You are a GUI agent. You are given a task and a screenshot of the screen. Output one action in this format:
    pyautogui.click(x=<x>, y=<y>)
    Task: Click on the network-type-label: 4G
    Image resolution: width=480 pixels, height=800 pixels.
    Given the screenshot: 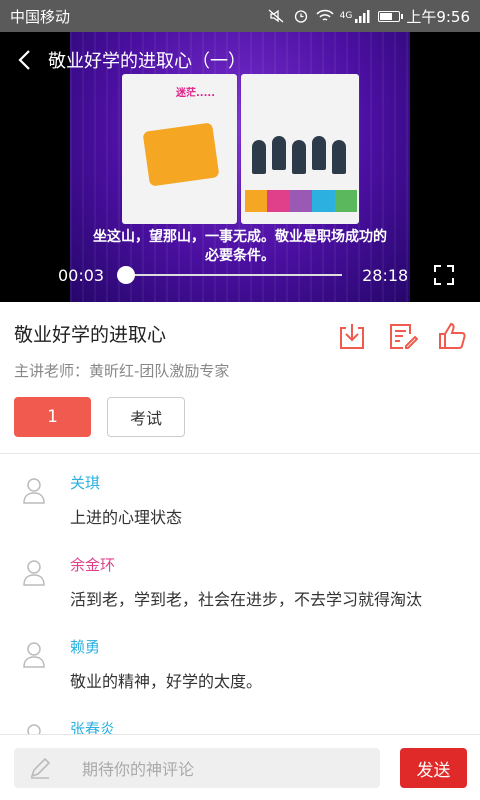 What is the action you would take?
    pyautogui.click(x=346, y=16)
    